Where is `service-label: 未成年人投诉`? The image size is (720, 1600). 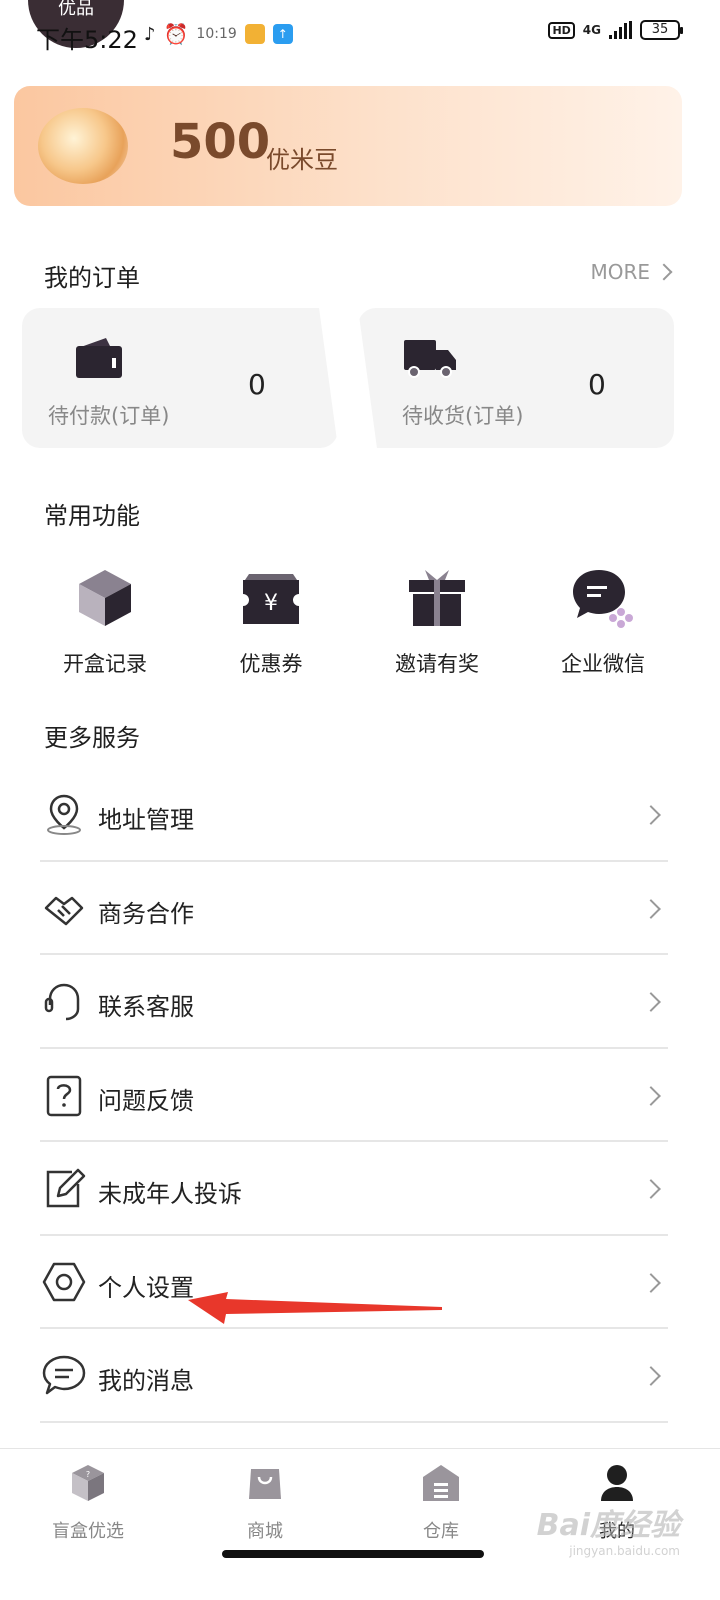
service-label: 未成年人投诉 is located at coordinates (170, 1194).